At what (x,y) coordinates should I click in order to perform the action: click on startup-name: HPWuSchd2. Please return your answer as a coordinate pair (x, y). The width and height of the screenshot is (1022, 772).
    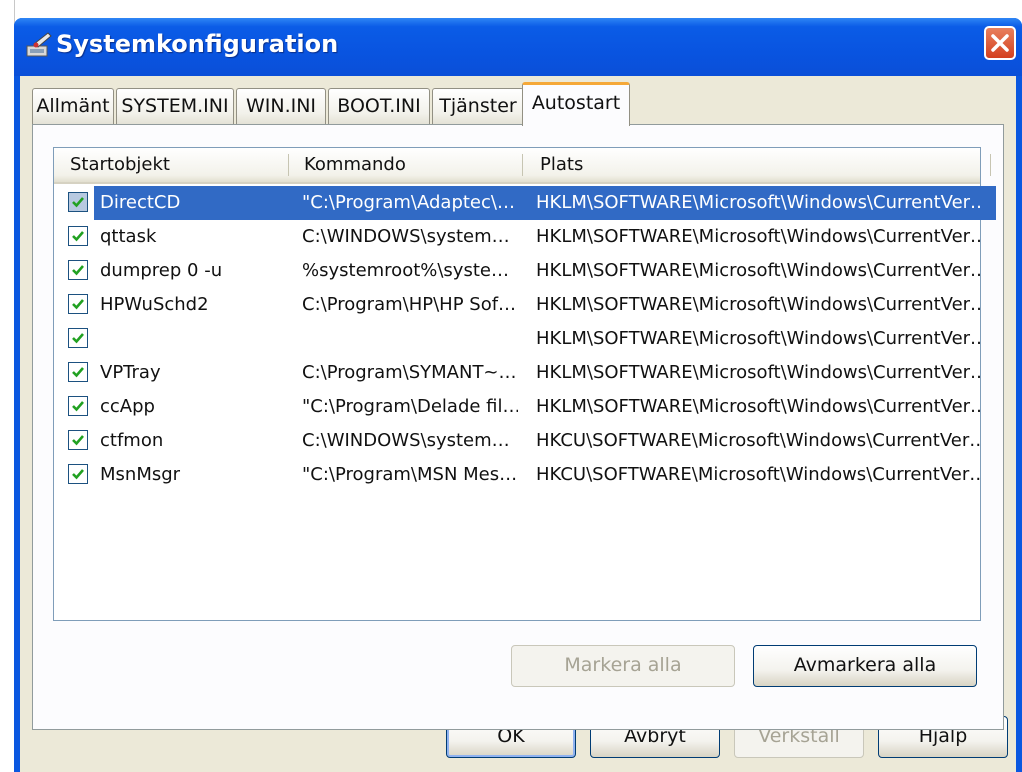
    Looking at the image, I should click on (154, 304).